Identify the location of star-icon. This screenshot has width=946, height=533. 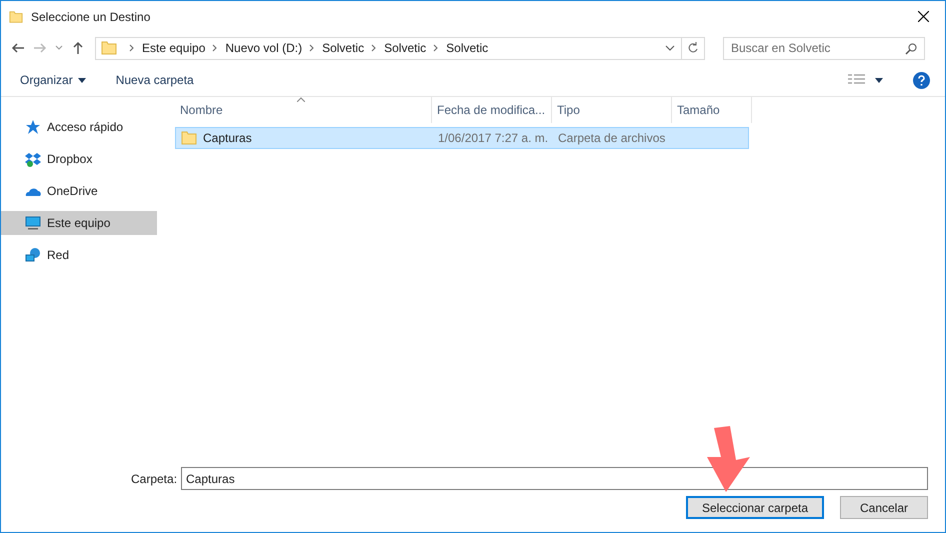
(33, 127).